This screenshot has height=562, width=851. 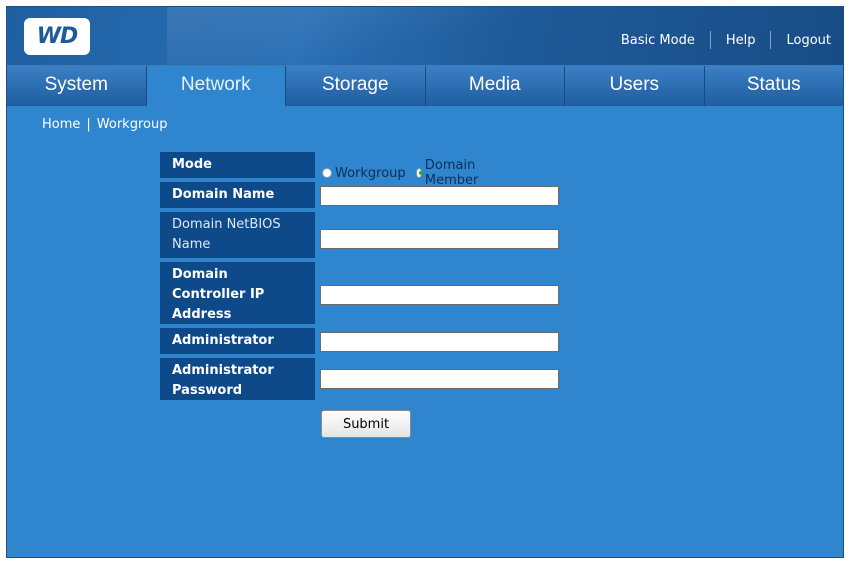 I want to click on mode-radio-group: Workgroup Domain Member, so click(x=407, y=173).